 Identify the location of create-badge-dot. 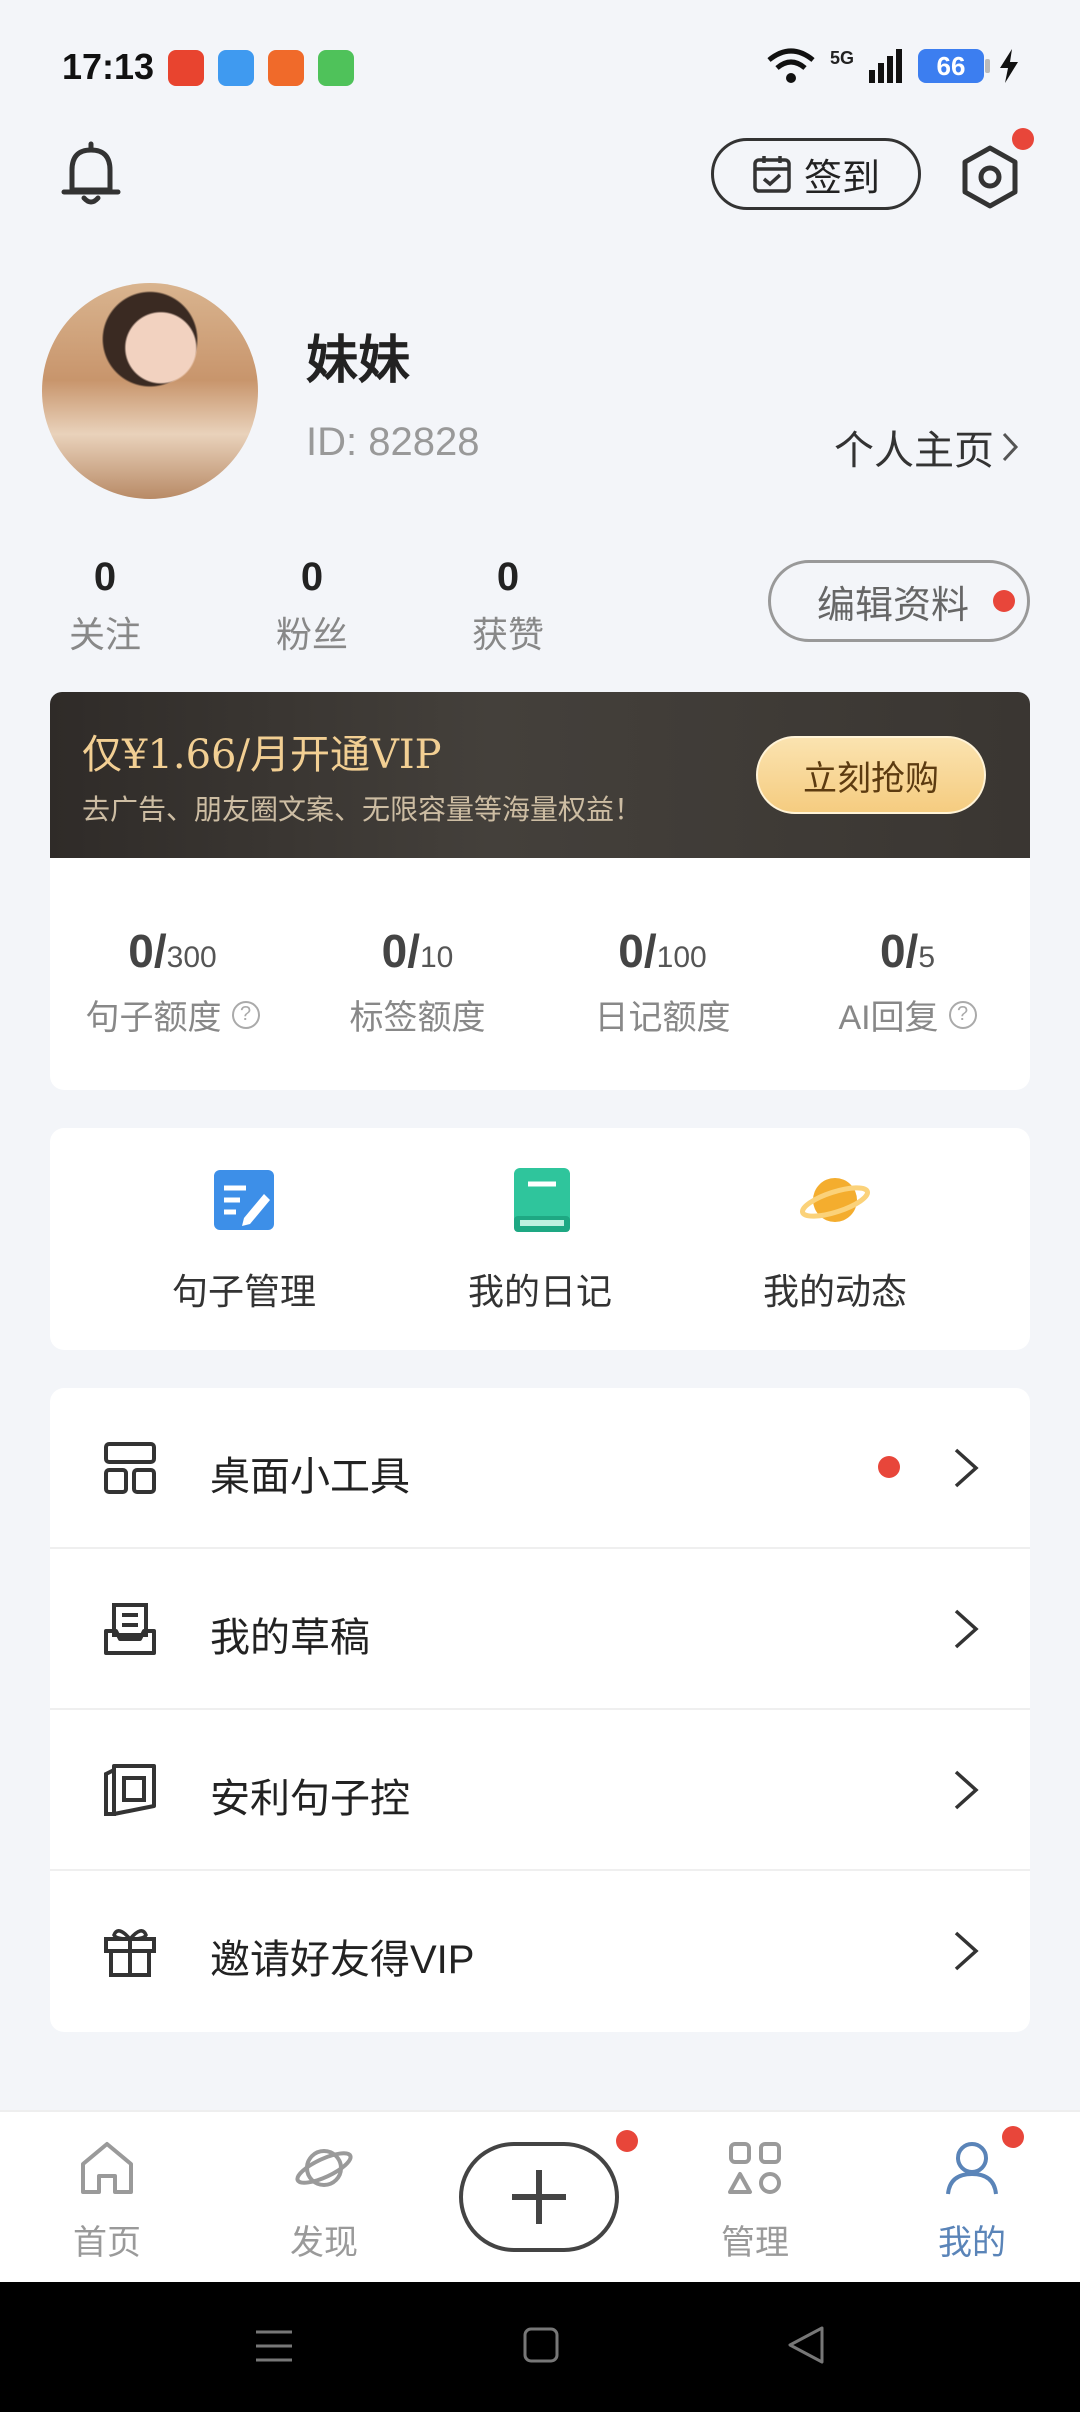
(627, 2141).